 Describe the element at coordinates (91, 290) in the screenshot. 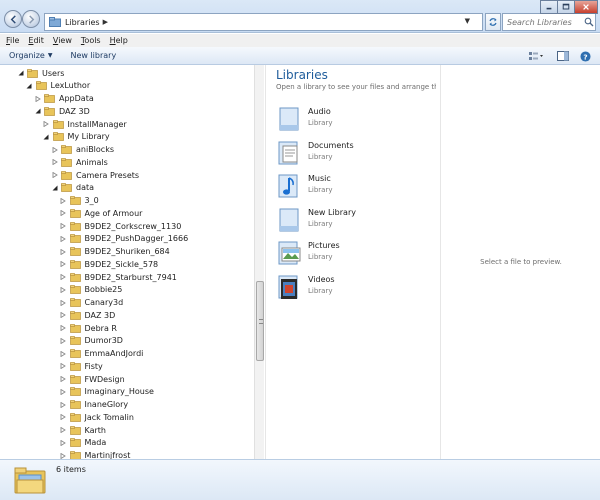

I see `tree-item: Bobbie25` at that location.